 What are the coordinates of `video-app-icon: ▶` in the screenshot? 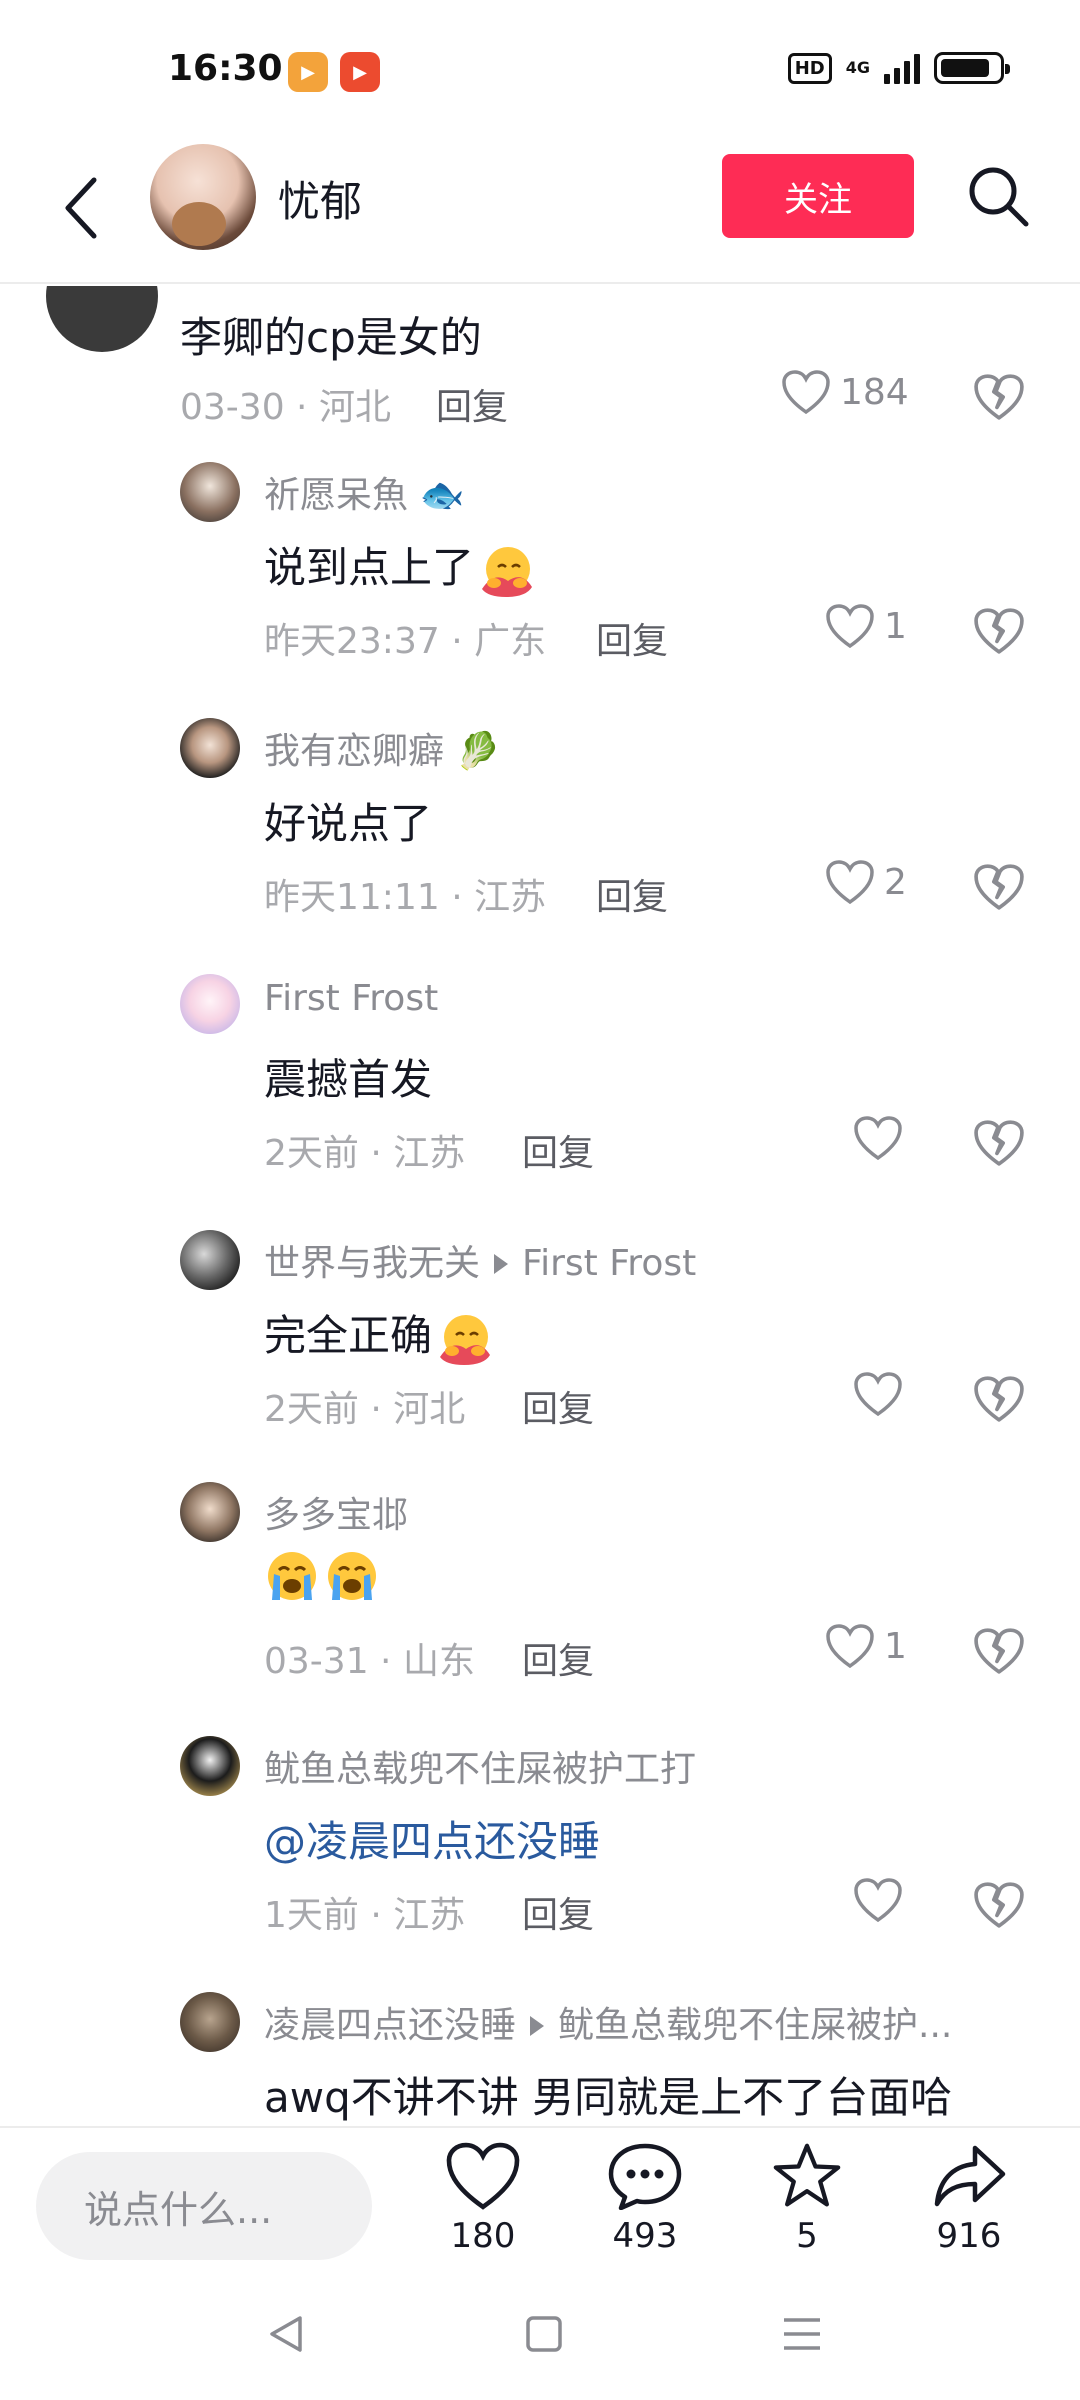 It's located at (308, 72).